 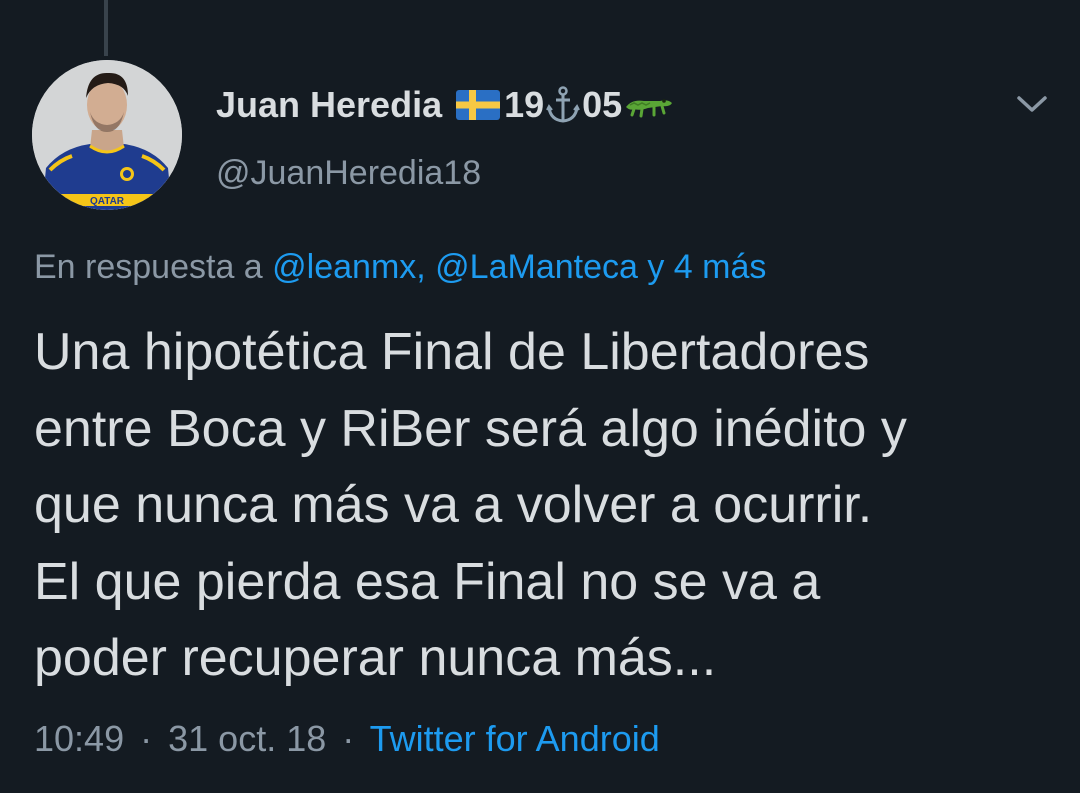 What do you see at coordinates (247, 738) in the screenshot?
I see `tweet-date: 31 oct. 18` at bounding box center [247, 738].